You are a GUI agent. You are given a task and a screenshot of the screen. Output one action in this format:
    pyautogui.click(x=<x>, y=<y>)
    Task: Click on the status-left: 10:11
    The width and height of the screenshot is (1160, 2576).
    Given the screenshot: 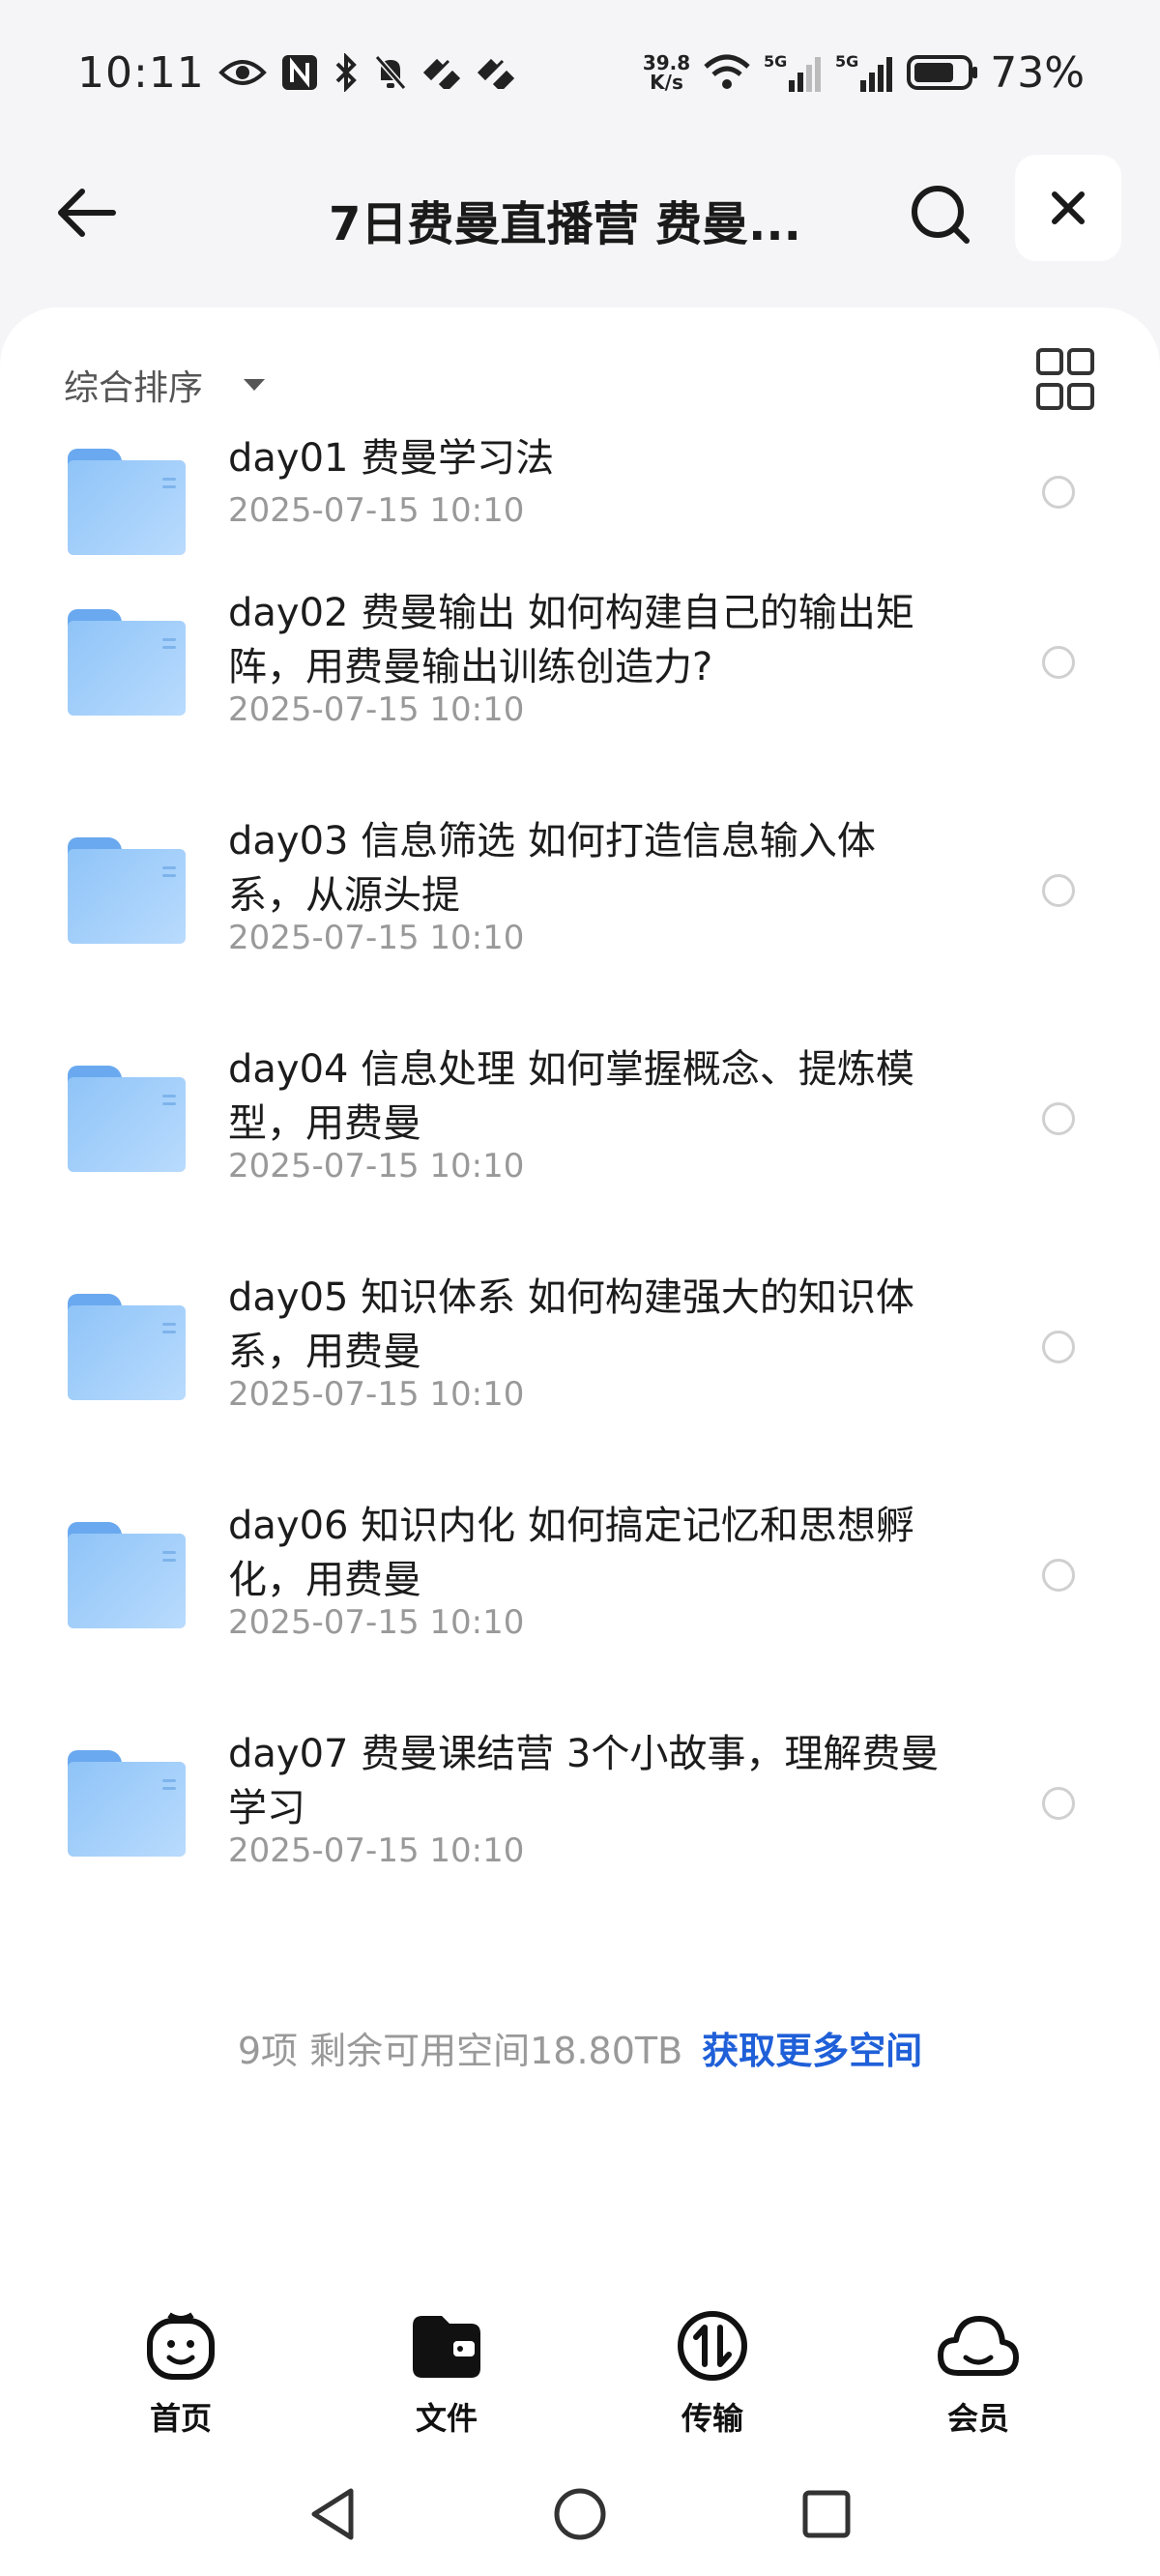 What is the action you would take?
    pyautogui.click(x=296, y=73)
    